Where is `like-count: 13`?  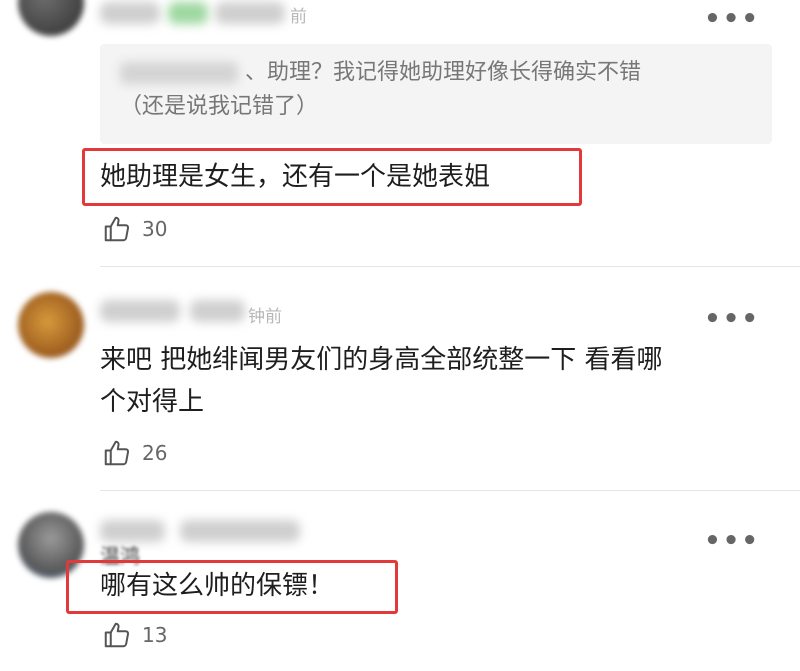 like-count: 13 is located at coordinates (155, 635).